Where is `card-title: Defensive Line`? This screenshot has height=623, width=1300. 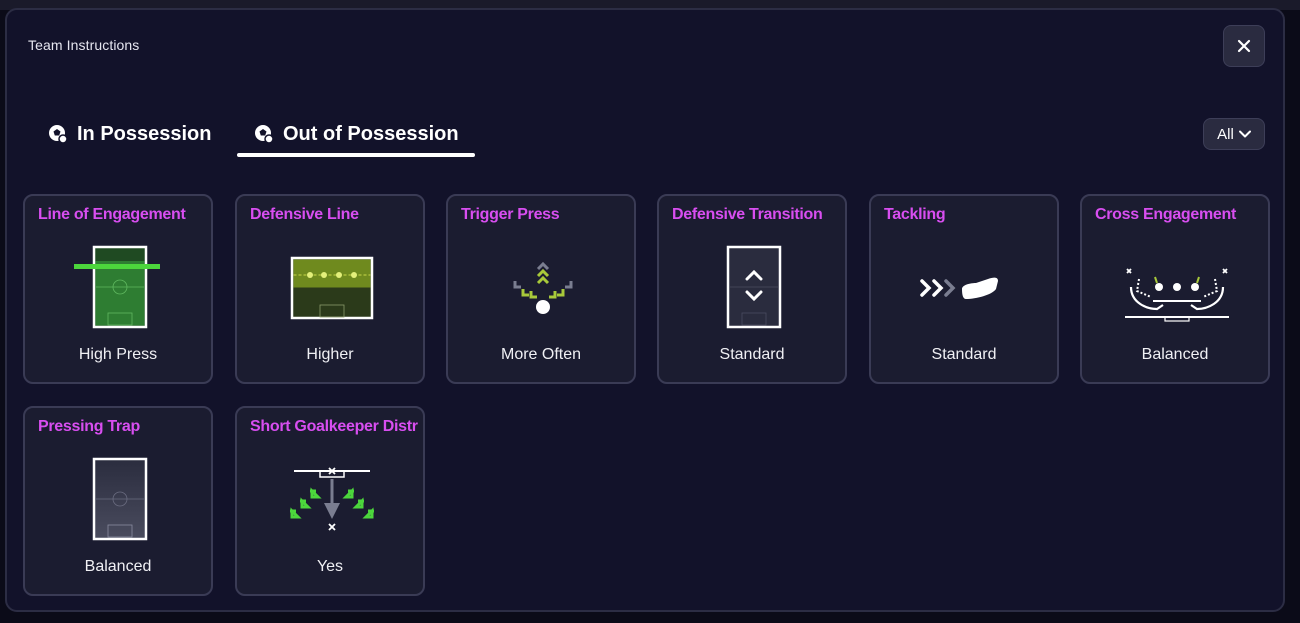
card-title: Defensive Line is located at coordinates (304, 214).